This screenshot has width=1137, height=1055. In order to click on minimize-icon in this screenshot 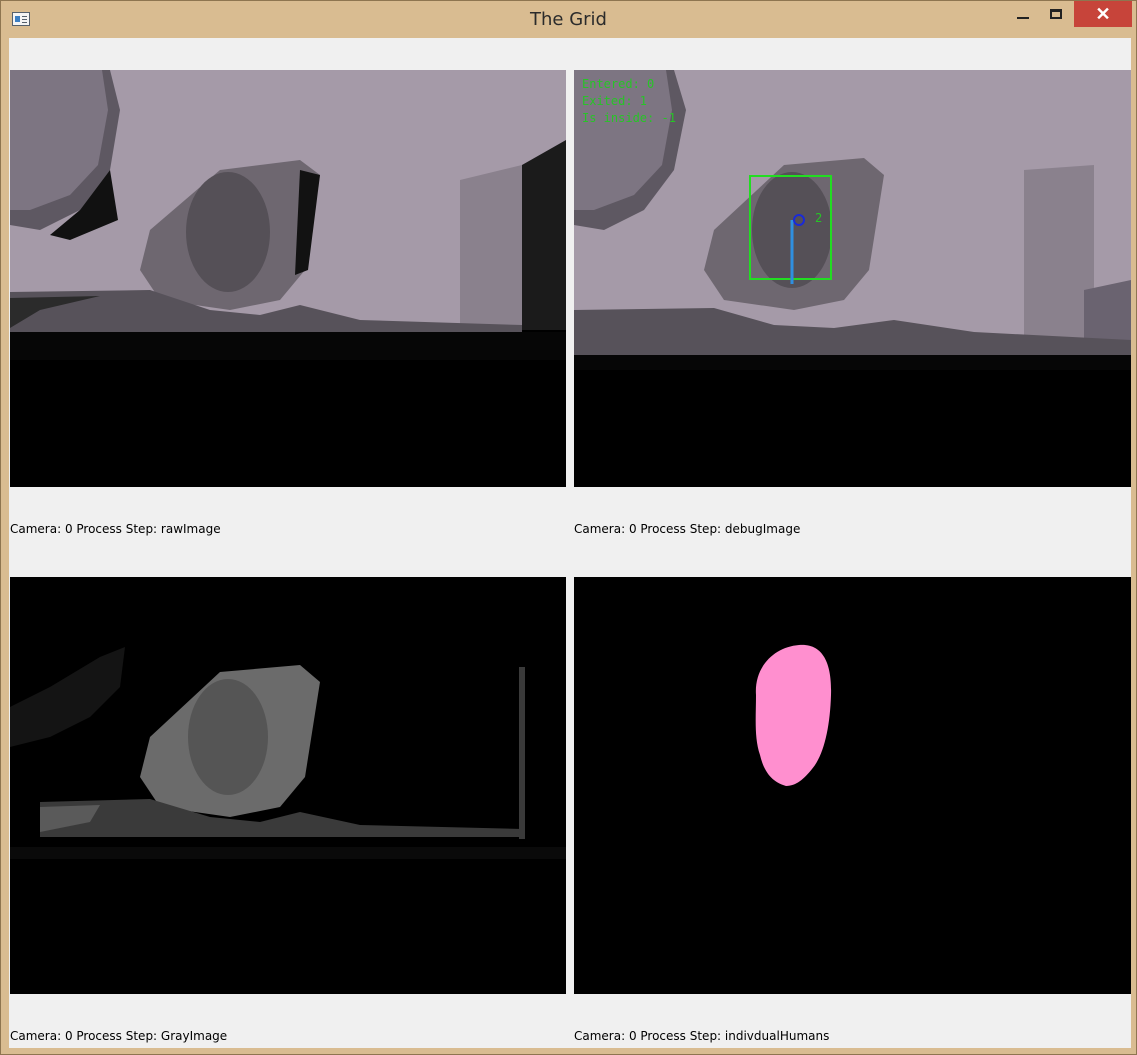, I will do `click(1023, 18)`.